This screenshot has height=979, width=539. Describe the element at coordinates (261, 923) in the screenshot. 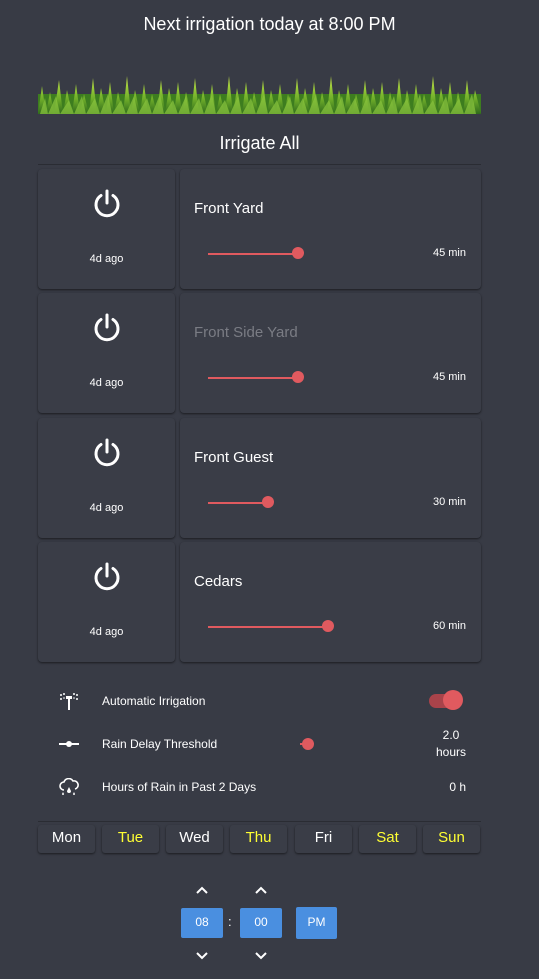

I see `minute-field: 00` at that location.